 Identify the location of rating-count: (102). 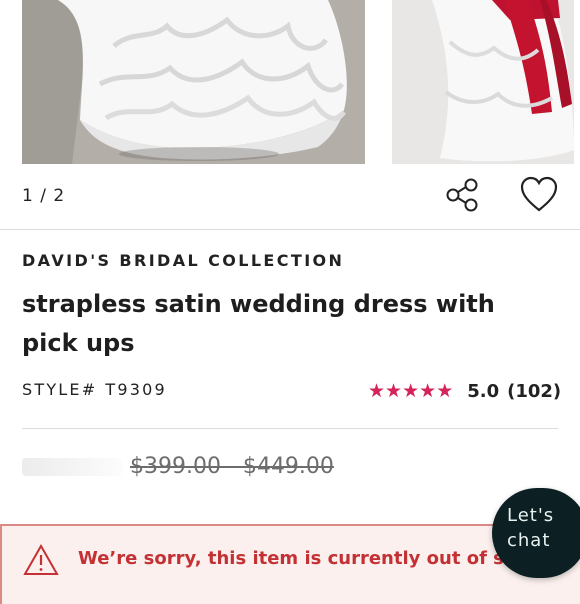
(534, 391).